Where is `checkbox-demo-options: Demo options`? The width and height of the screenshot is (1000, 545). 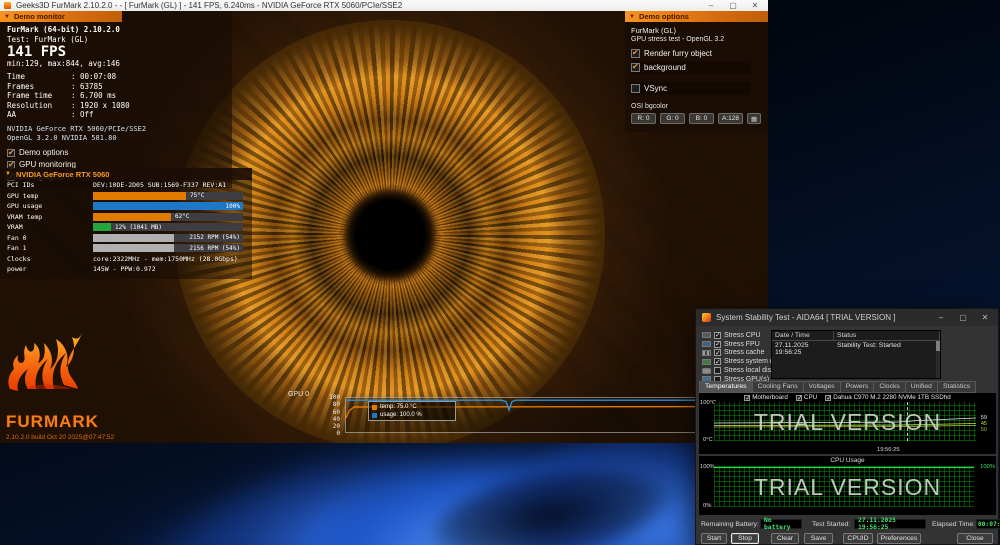 checkbox-demo-options: Demo options is located at coordinates (119, 153).